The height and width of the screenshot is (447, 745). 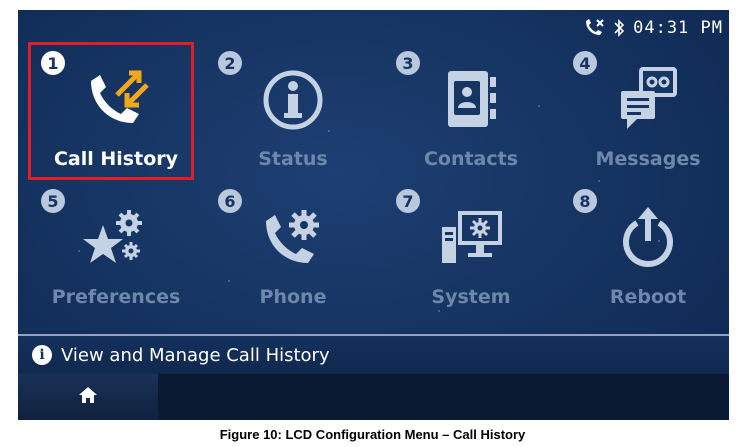 I want to click on tile-number: 8, so click(x=585, y=201).